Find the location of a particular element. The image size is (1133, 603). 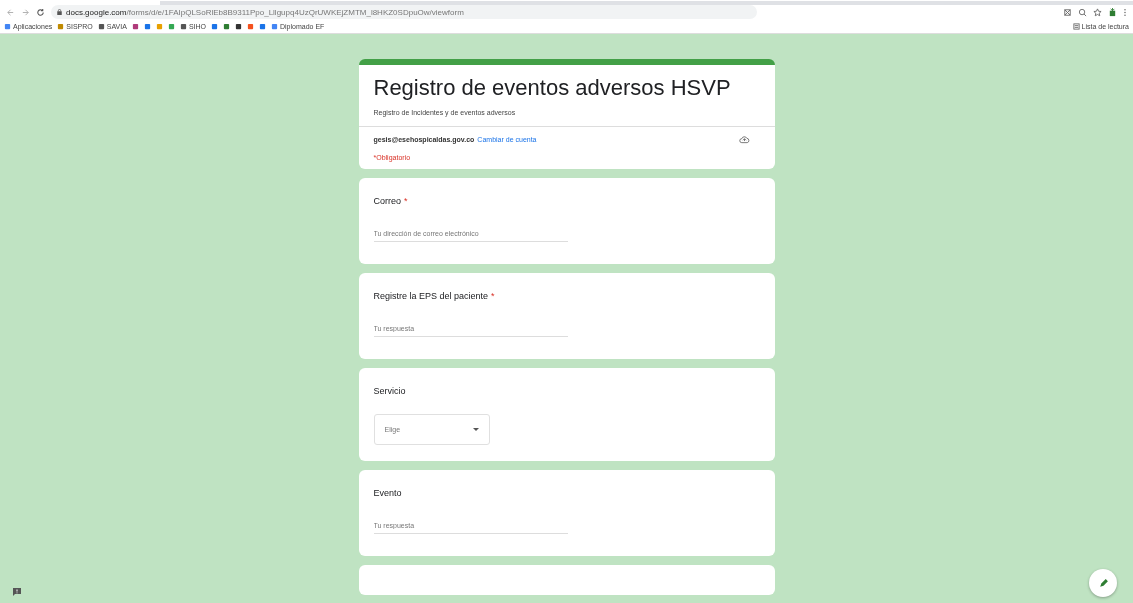

edit-button is located at coordinates (1103, 583).